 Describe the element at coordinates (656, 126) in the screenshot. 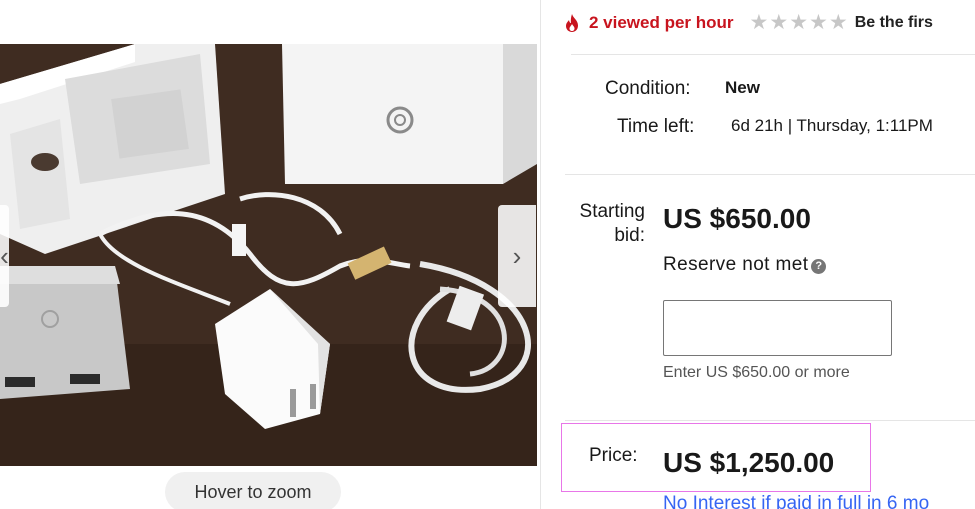

I see `time-left-label: Time left:` at that location.